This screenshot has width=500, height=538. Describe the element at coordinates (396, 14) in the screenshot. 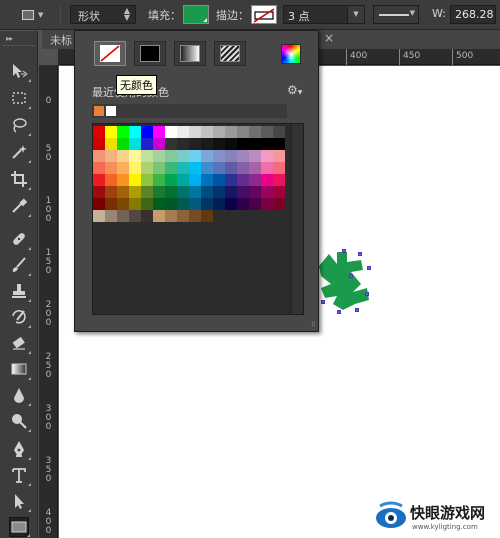

I see `stroke-type-select: ▼` at that location.